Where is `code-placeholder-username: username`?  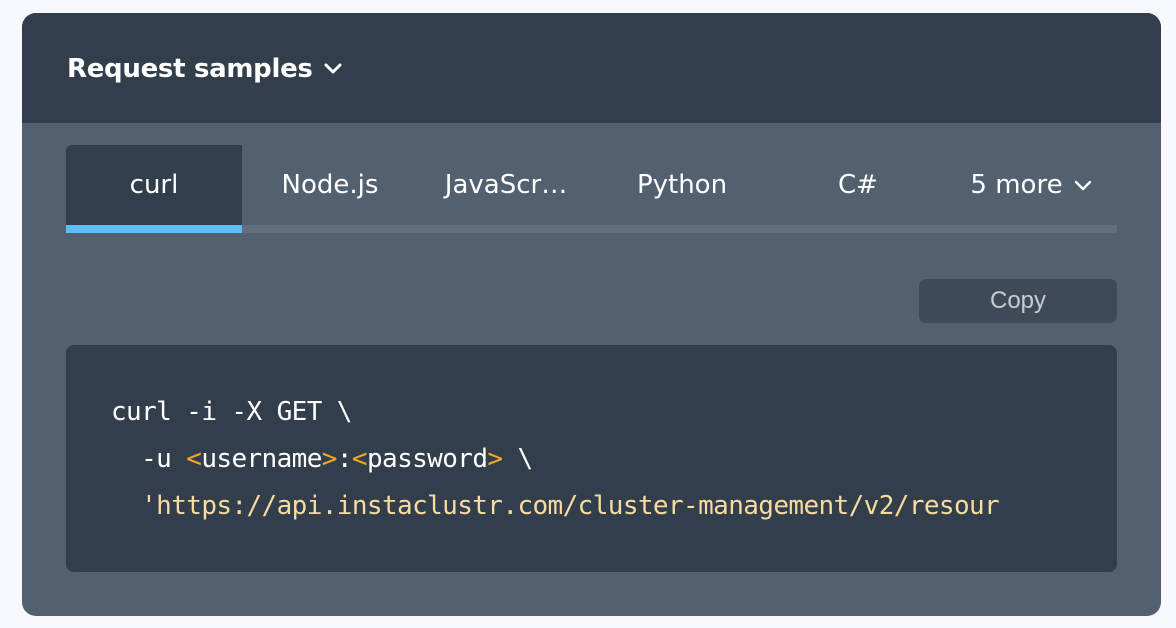 code-placeholder-username: username is located at coordinates (261, 459).